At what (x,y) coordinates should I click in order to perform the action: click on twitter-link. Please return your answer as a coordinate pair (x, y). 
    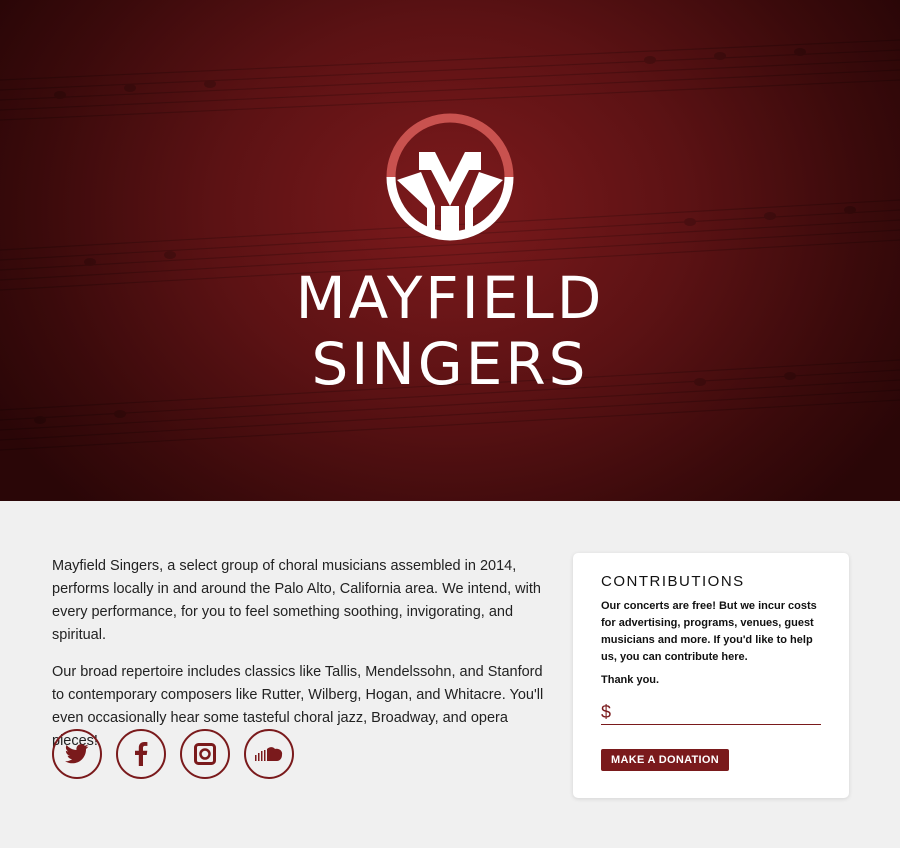
    Looking at the image, I should click on (77, 754).